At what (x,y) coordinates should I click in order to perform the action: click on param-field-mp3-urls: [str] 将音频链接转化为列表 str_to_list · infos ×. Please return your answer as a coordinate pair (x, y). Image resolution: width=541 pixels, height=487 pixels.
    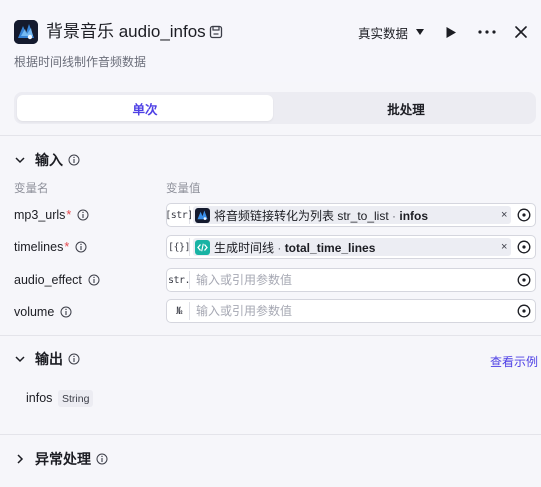
    Looking at the image, I should click on (350, 215).